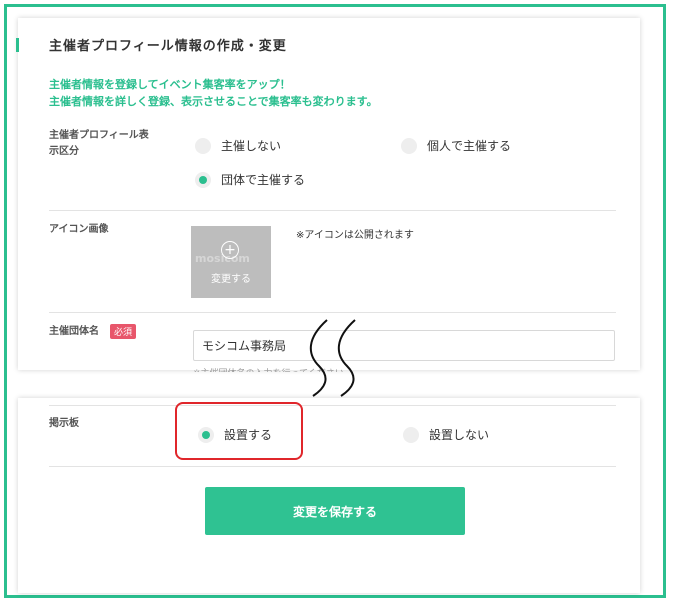 Image resolution: width=678 pixels, height=608 pixels. I want to click on radio-individual-host: 個人で主催する, so click(456, 145).